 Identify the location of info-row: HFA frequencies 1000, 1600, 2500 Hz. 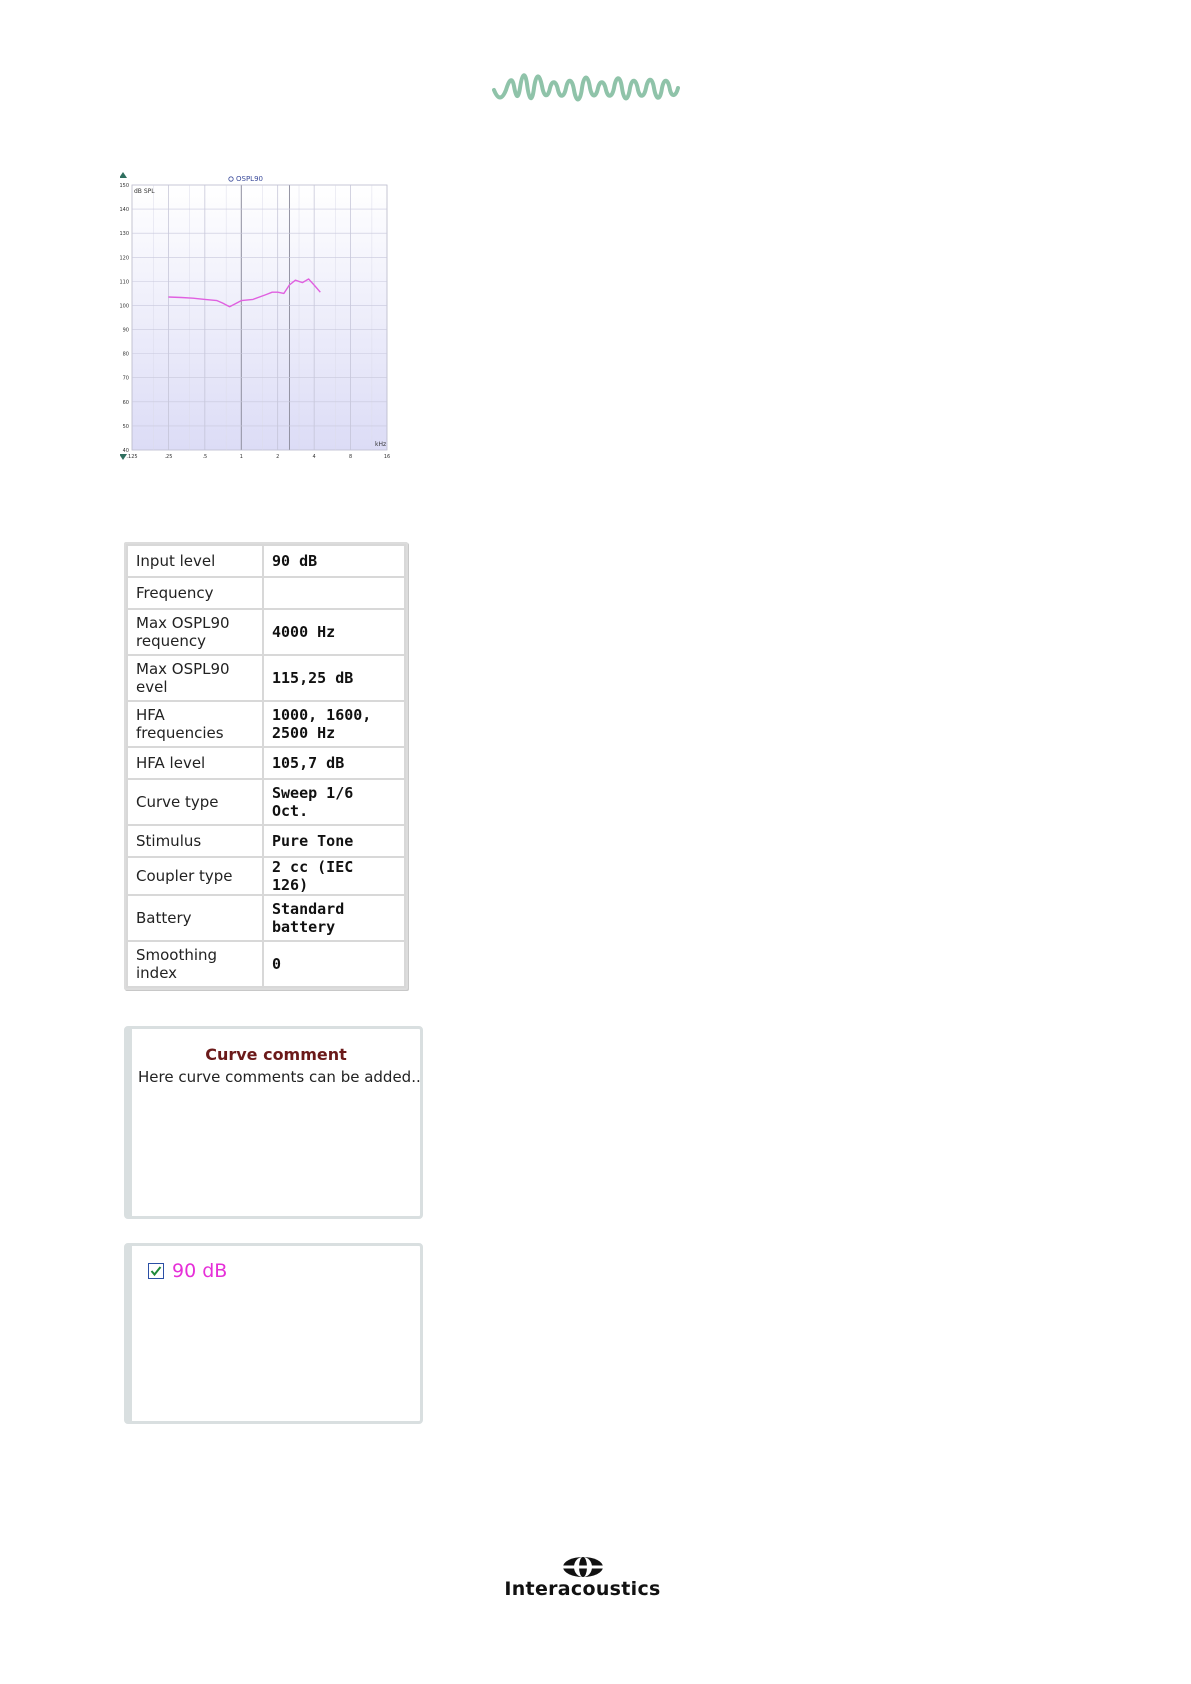
(266, 724).